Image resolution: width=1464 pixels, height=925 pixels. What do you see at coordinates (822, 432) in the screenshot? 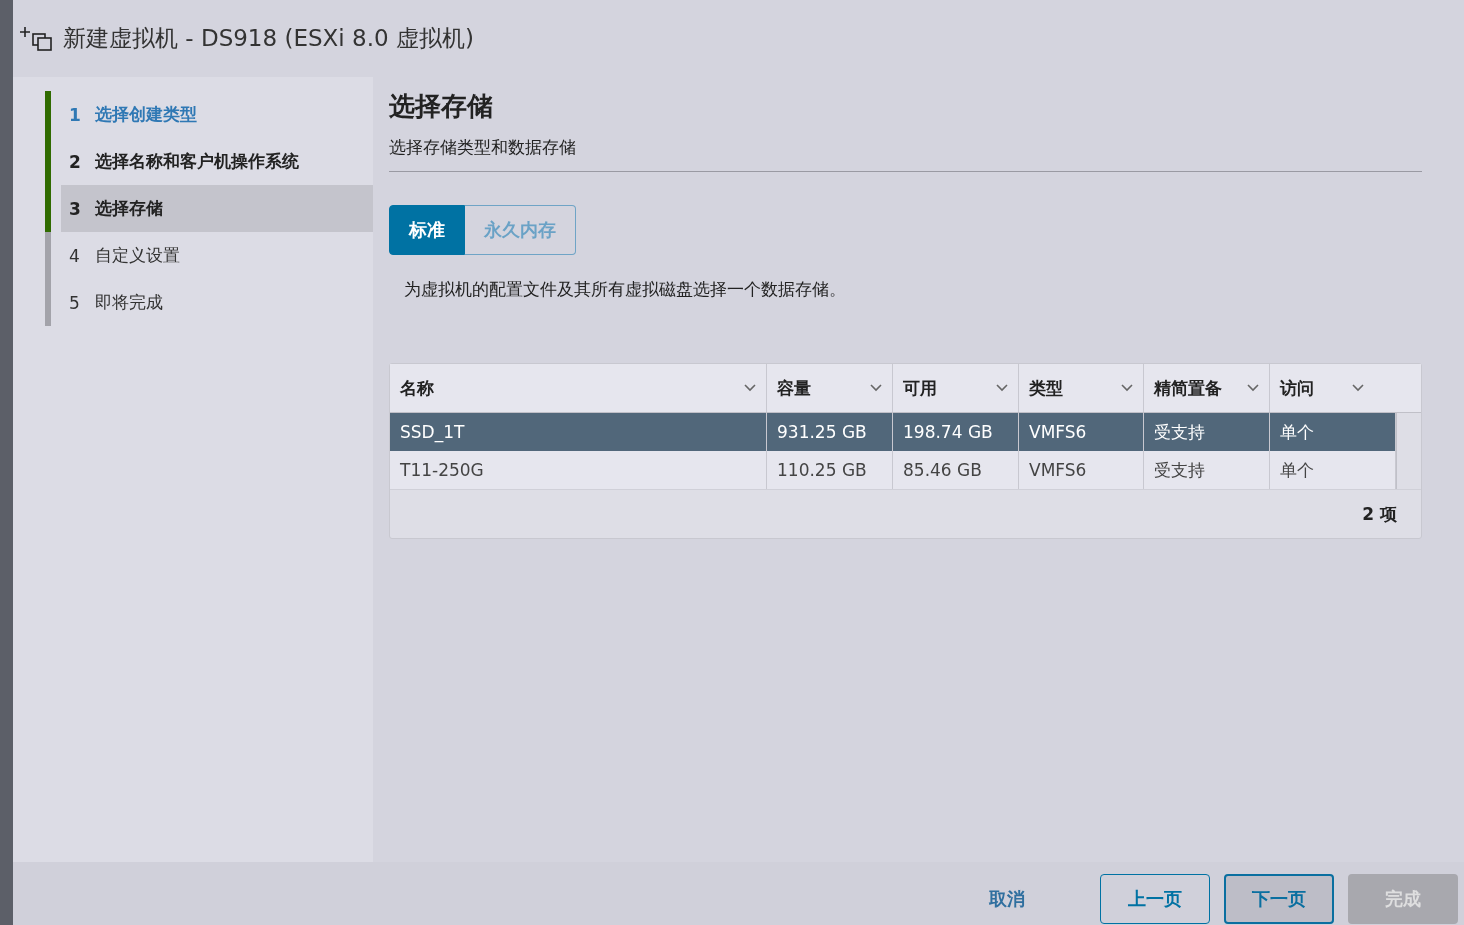
I see `table-cell: 931.25 GB` at bounding box center [822, 432].